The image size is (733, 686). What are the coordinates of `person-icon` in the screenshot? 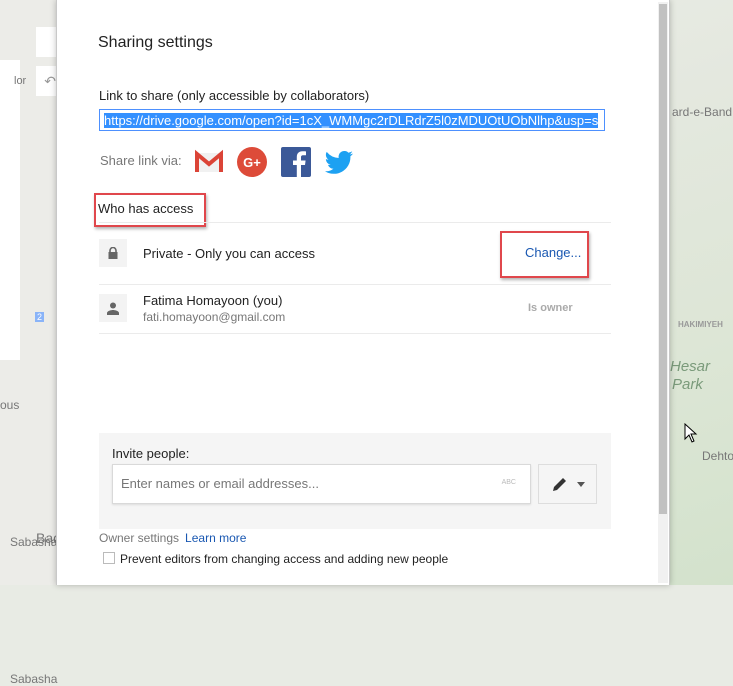 It's located at (113, 308).